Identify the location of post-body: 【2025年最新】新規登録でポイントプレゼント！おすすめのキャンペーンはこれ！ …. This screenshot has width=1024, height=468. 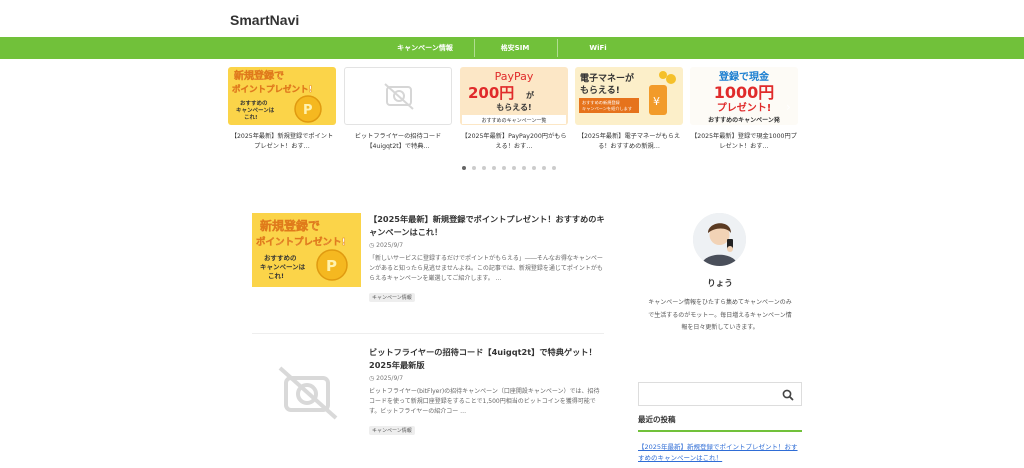
(487, 258).